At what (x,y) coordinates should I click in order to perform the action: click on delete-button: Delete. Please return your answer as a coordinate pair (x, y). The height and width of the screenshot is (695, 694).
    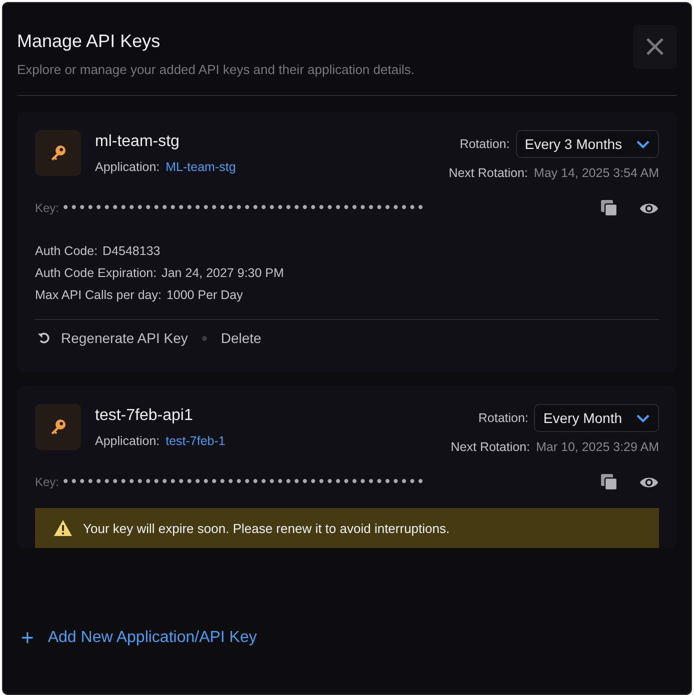
    Looking at the image, I should click on (241, 338).